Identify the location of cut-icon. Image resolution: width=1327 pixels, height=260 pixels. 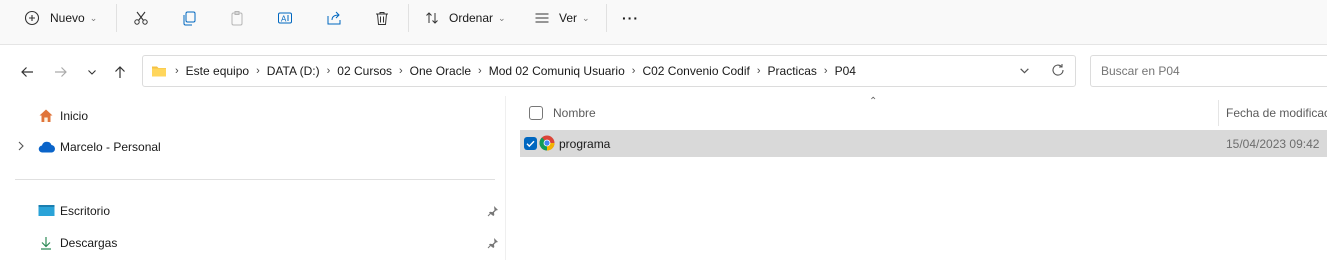
(141, 18).